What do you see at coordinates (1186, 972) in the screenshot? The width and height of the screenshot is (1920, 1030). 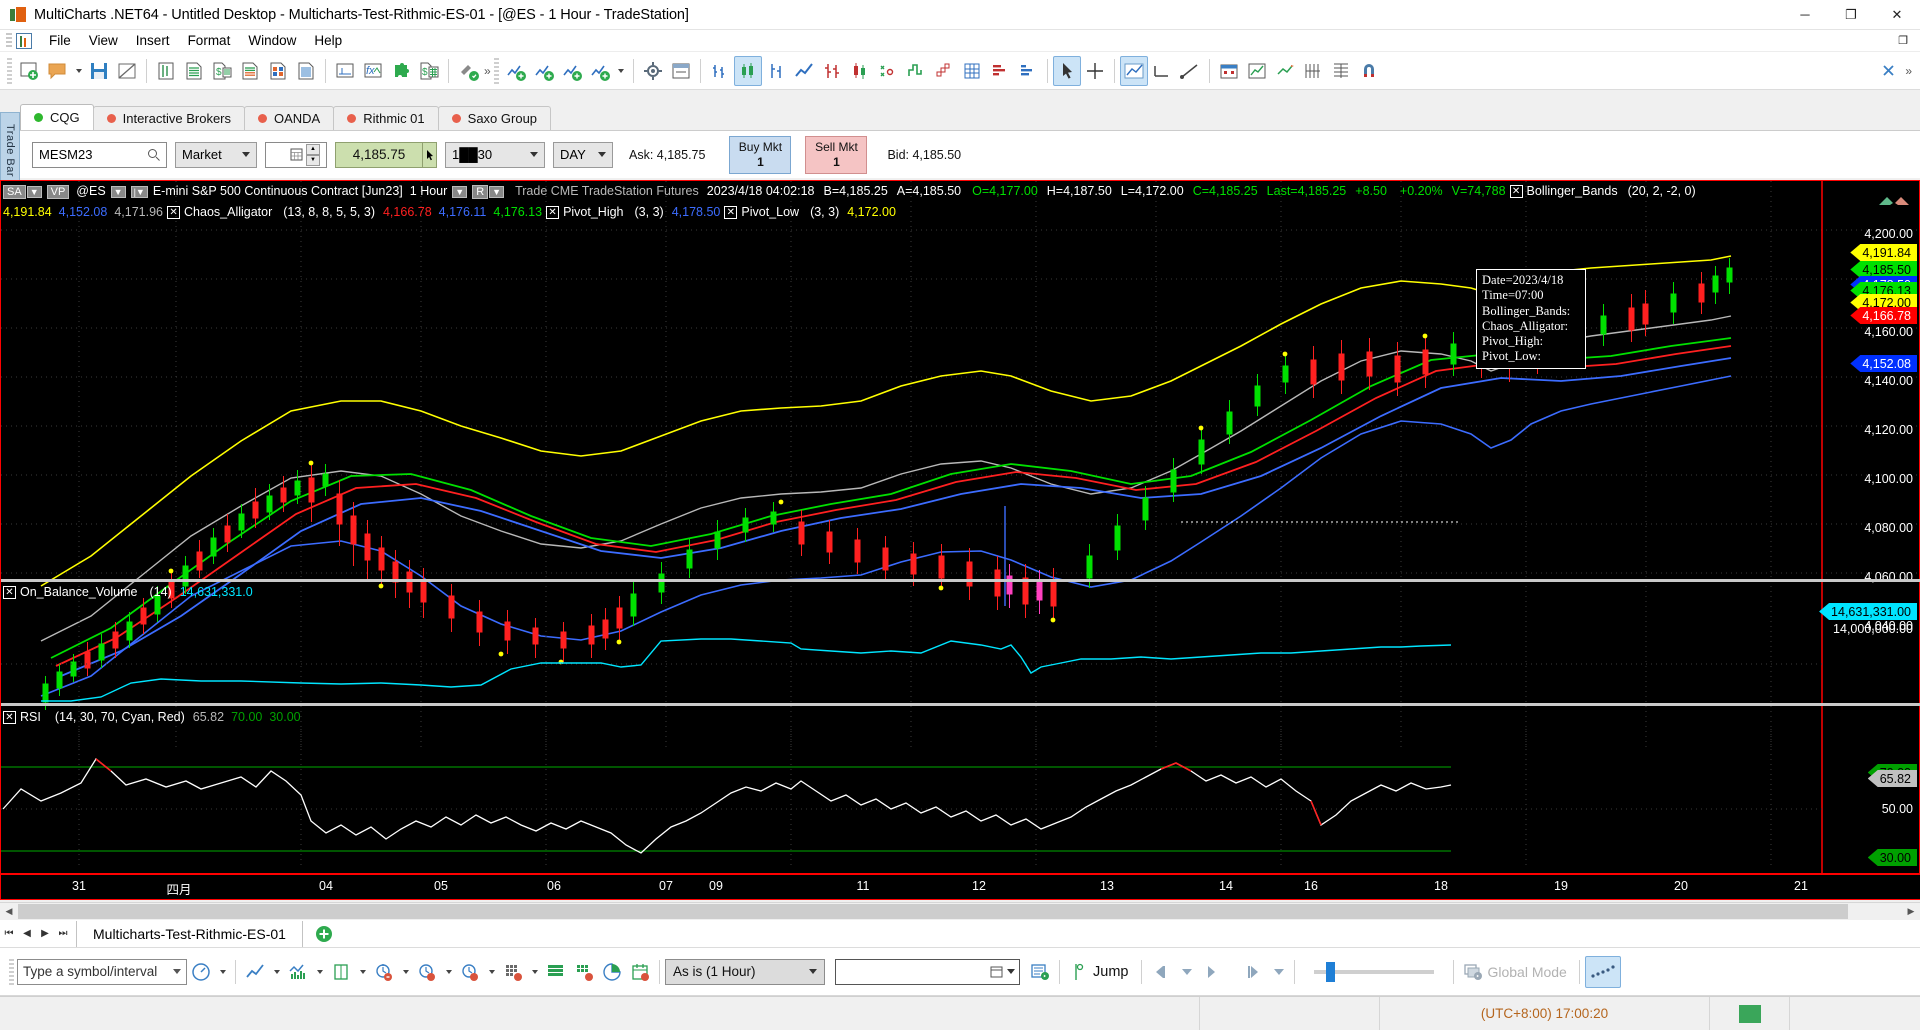 I see `play-back-icon` at bounding box center [1186, 972].